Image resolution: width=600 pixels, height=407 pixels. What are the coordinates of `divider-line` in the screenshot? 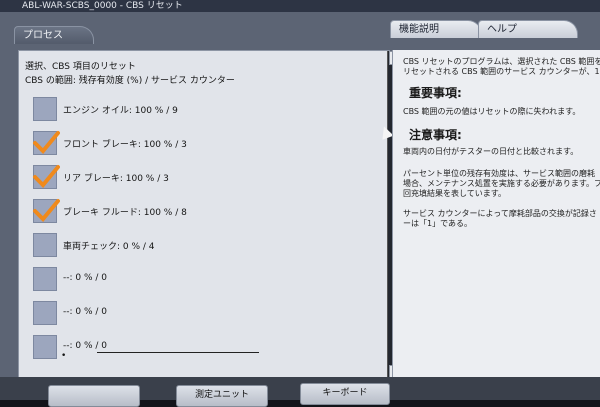 It's located at (178, 352).